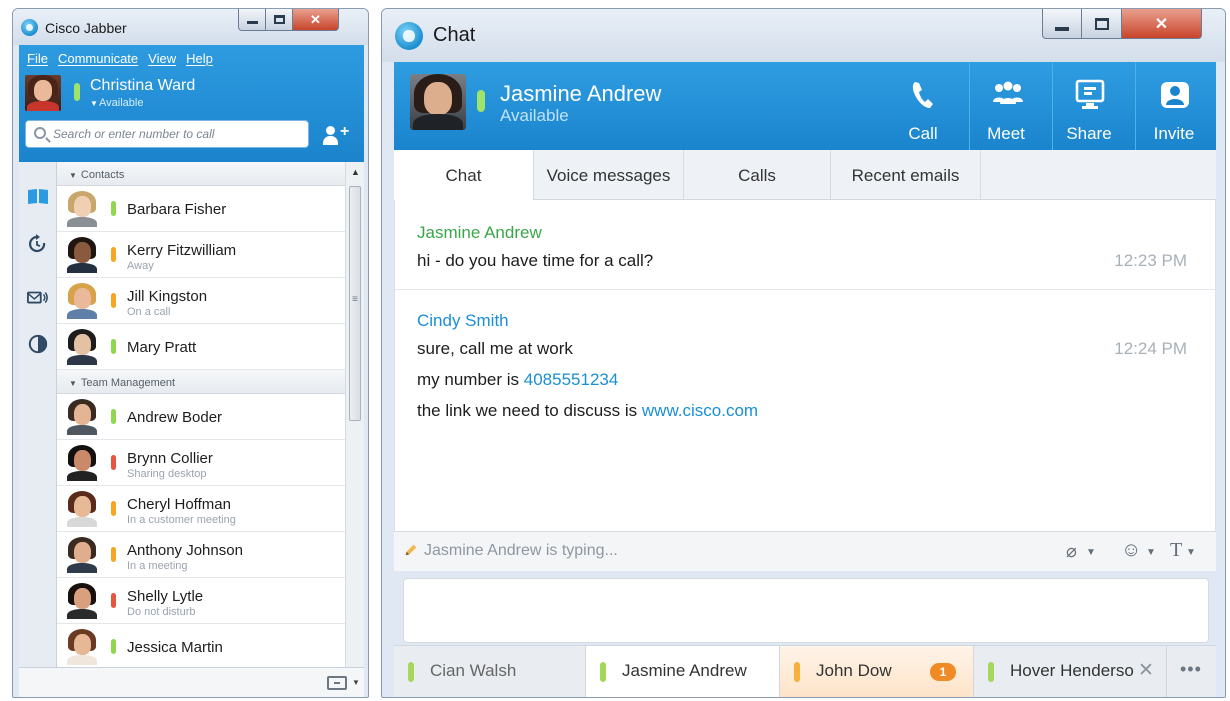 Image resolution: width=1230 pixels, height=701 pixels. I want to click on search-input, so click(178, 134).